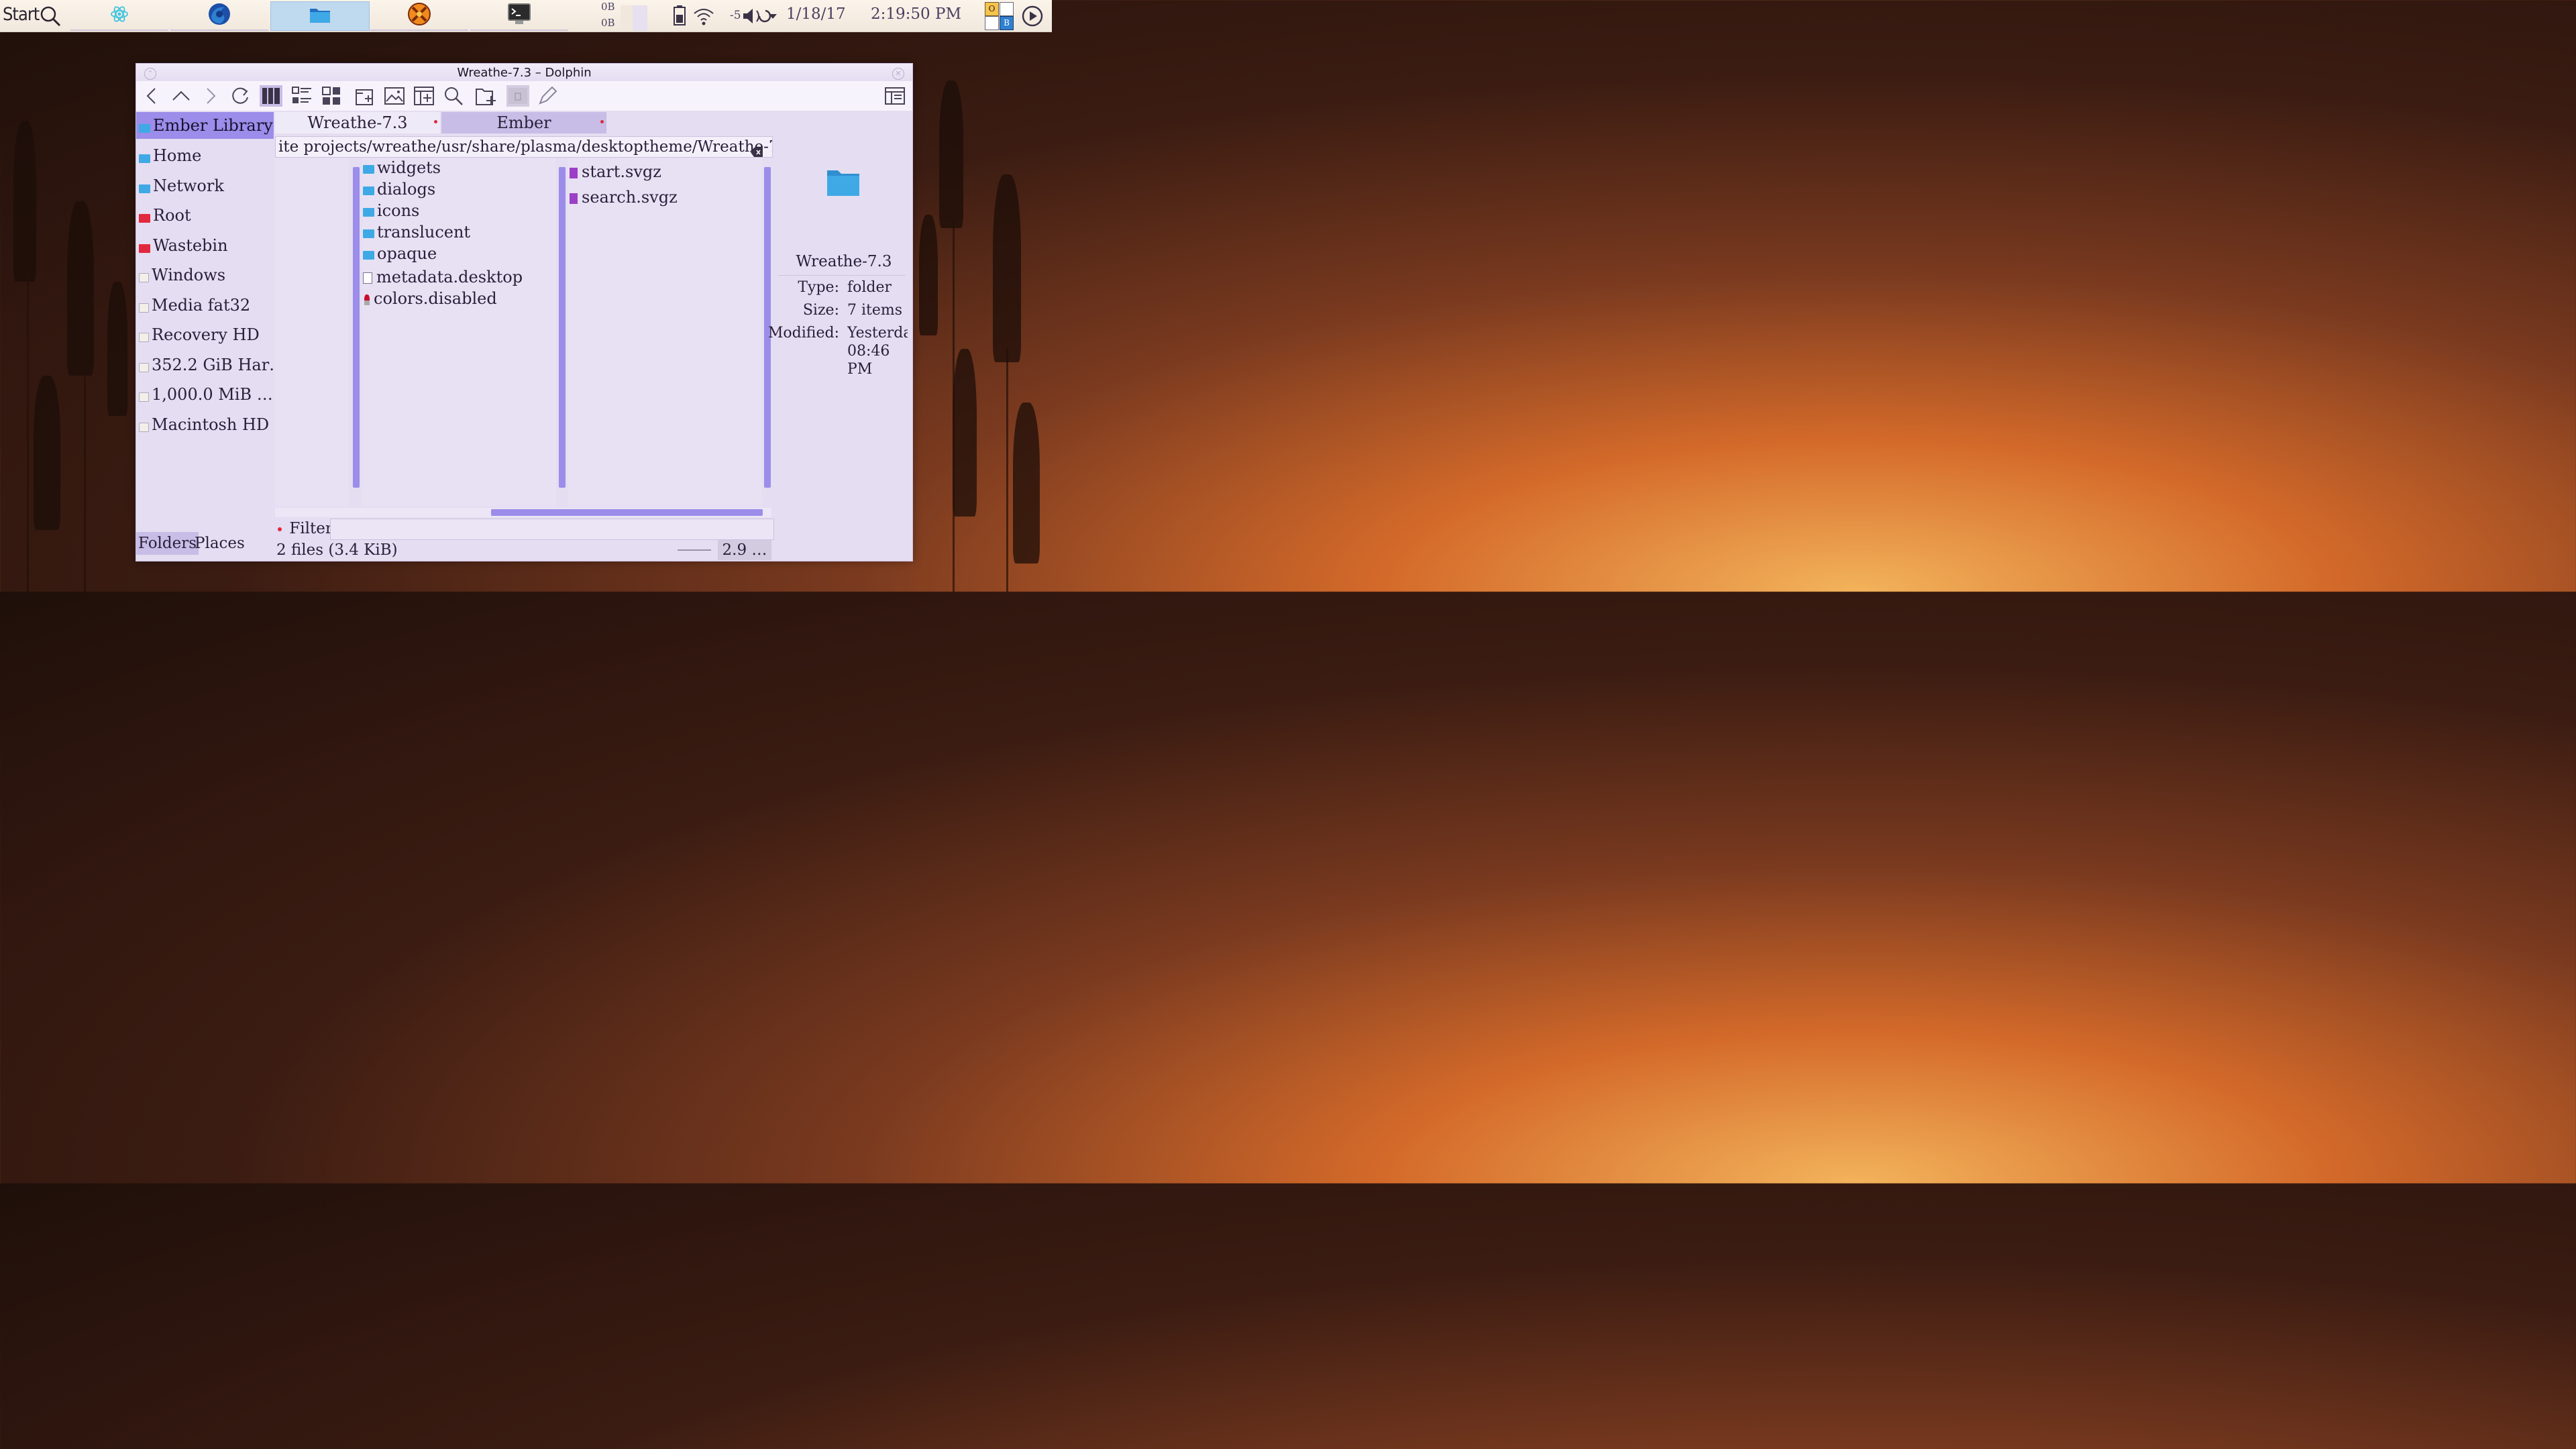 The width and height of the screenshot is (2576, 1449). I want to click on move-to-trash-button, so click(517, 96).